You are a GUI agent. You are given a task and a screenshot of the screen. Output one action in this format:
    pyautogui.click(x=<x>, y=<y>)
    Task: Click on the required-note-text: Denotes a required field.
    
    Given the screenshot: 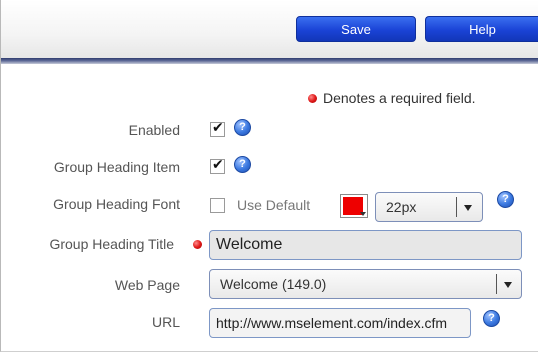 What is the action you would take?
    pyautogui.click(x=399, y=98)
    